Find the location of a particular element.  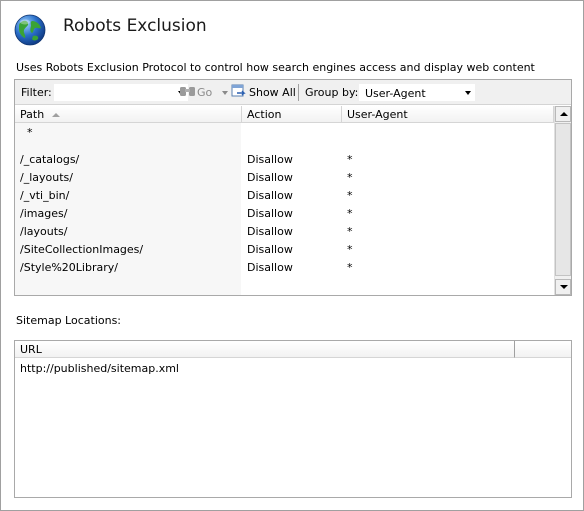

go-dropdown-icon is located at coordinates (225, 93).